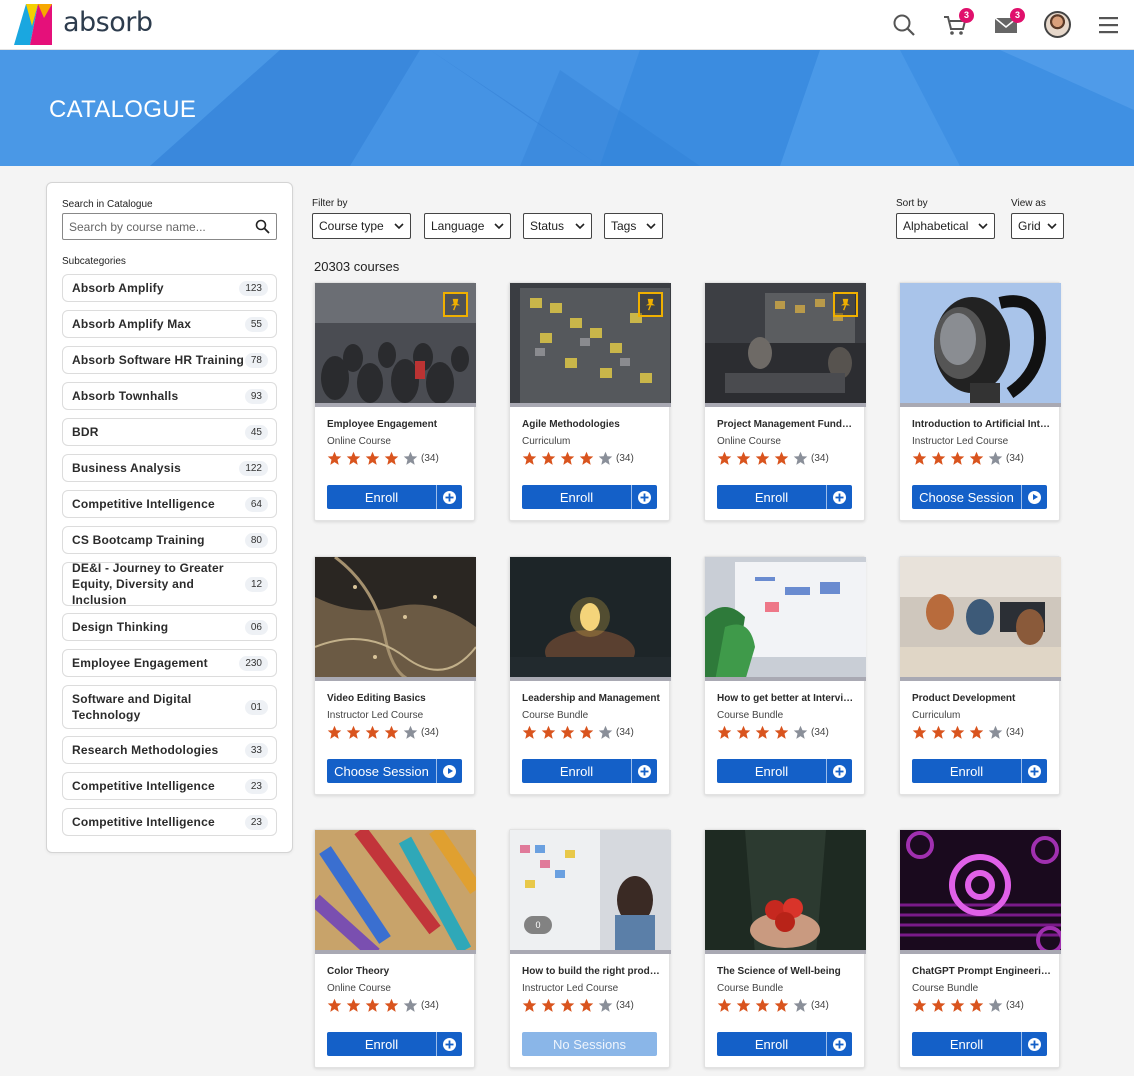 The width and height of the screenshot is (1134, 1076). I want to click on course-card: Color Theory Online Course (34) Enroll, so click(395, 948).